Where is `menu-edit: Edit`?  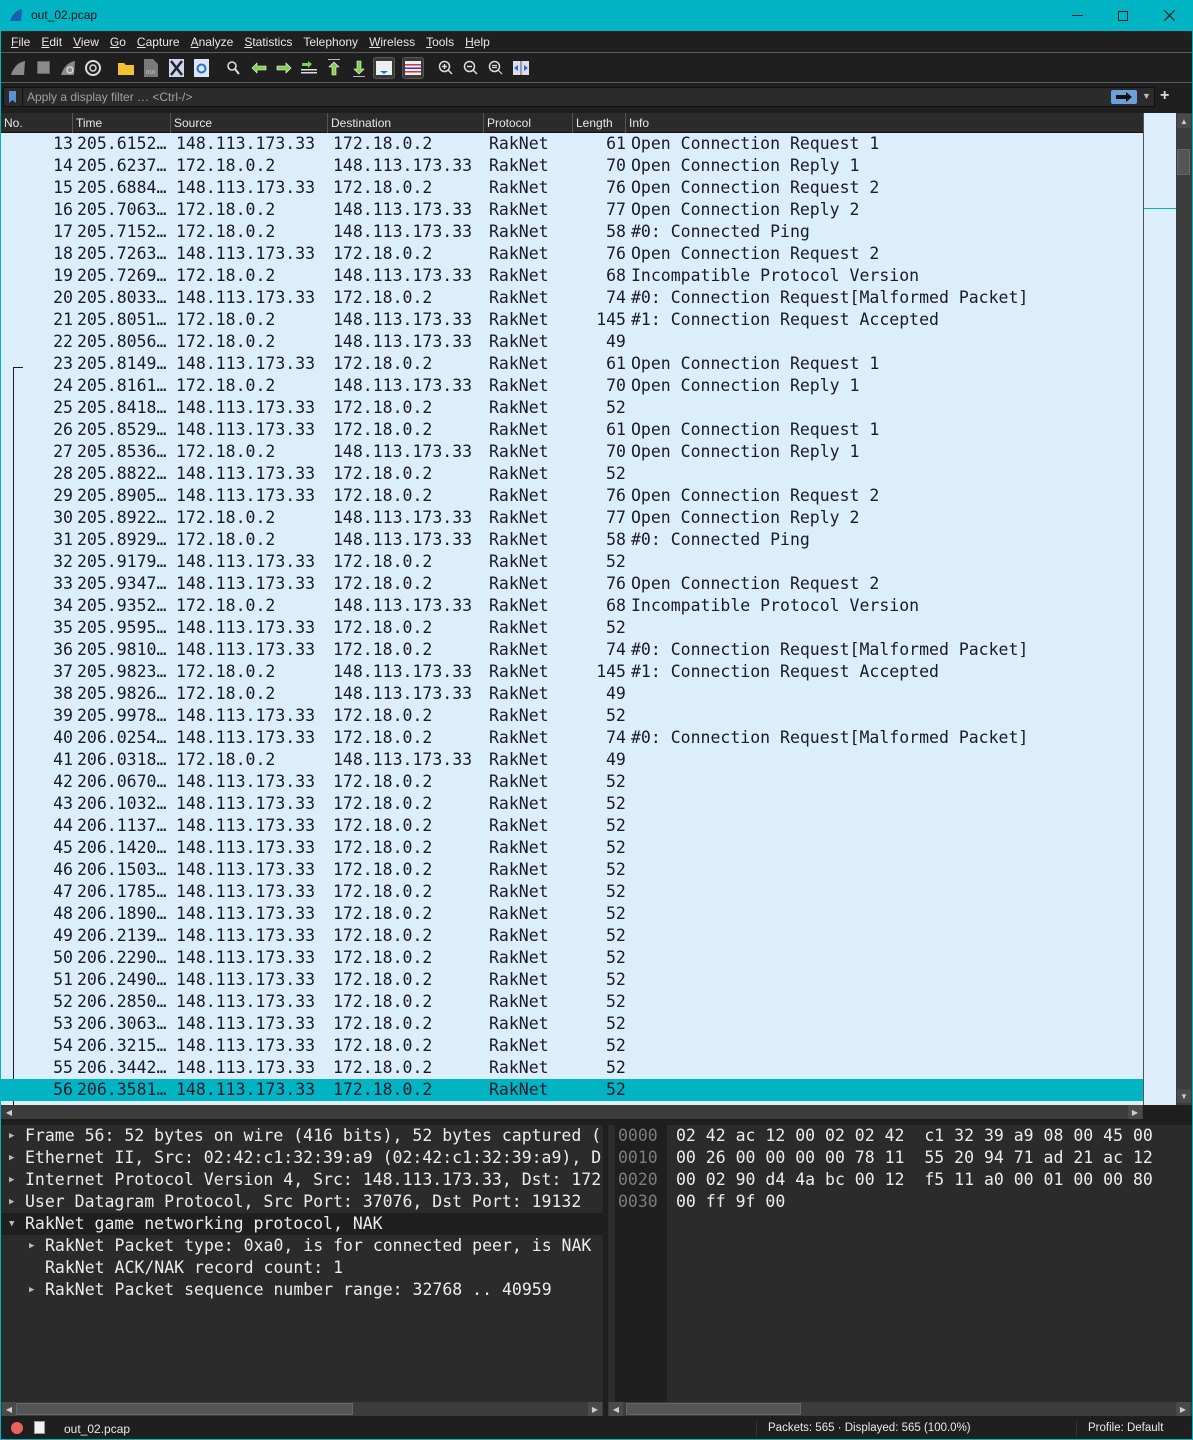 menu-edit: Edit is located at coordinates (51, 42).